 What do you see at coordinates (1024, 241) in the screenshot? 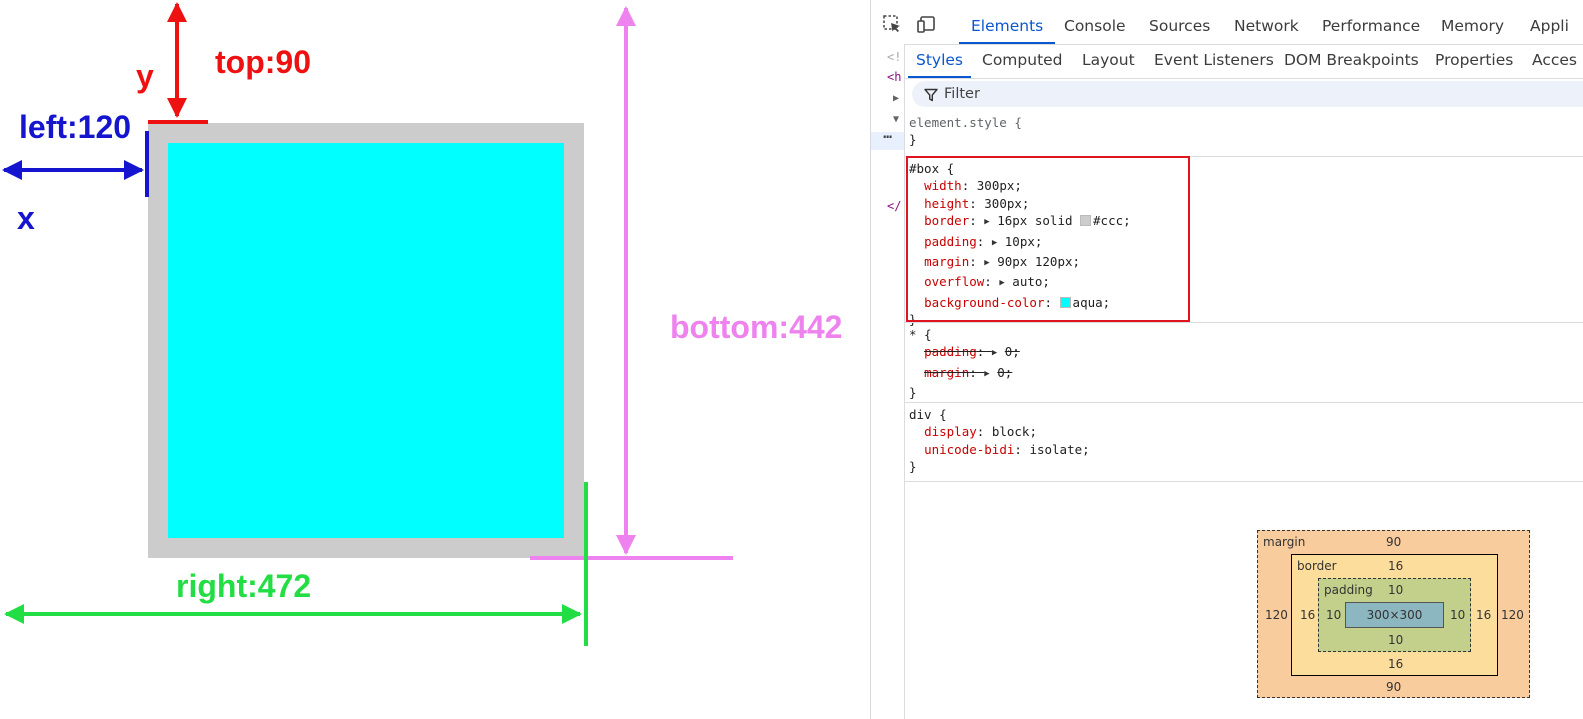
I see `prop-padding-value: 10px;` at bounding box center [1024, 241].